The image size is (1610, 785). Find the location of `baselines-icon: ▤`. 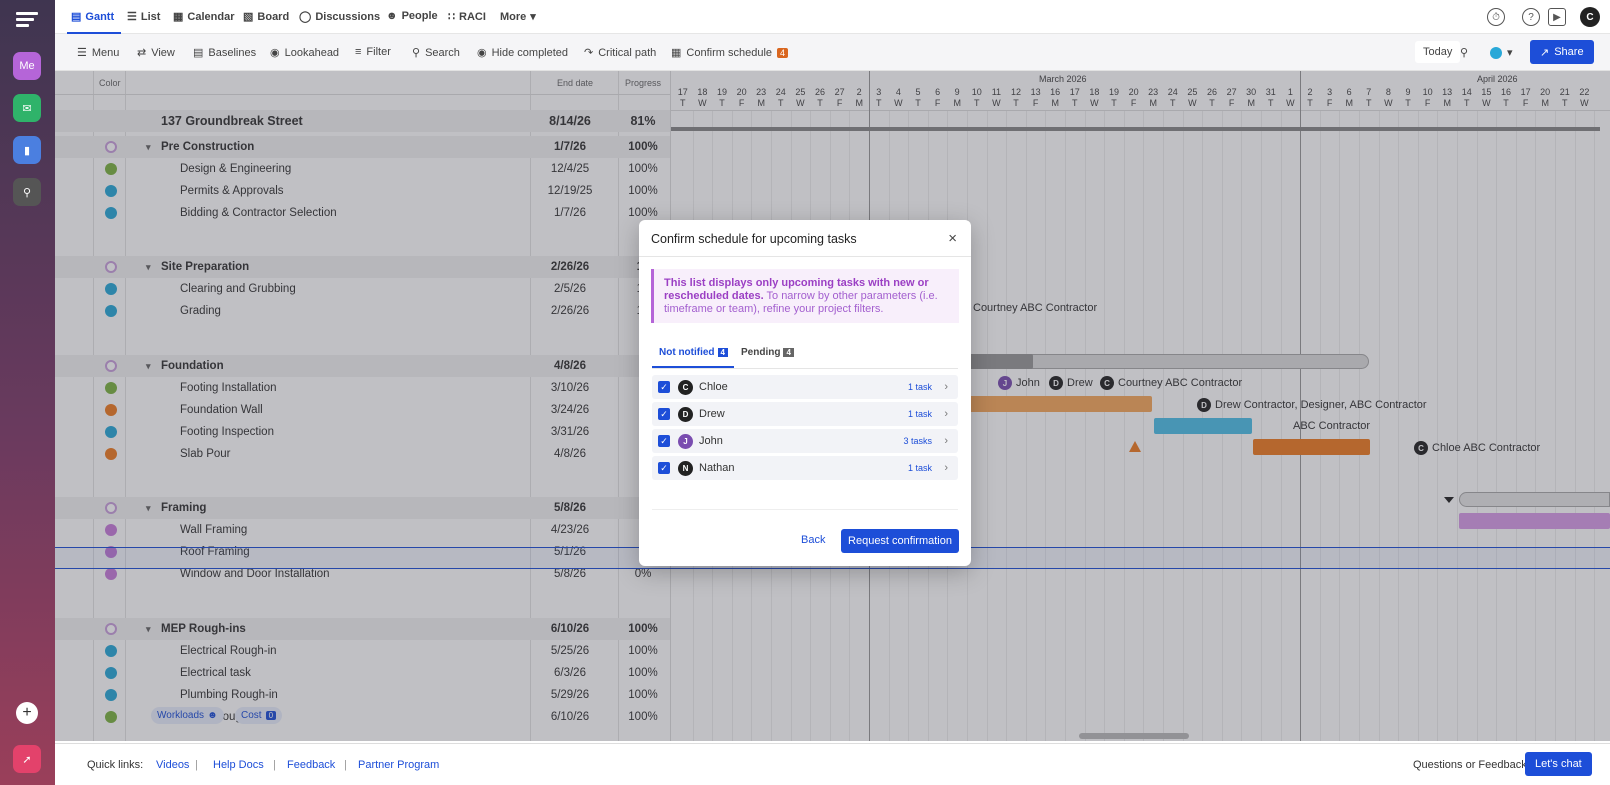

baselines-icon: ▤ is located at coordinates (198, 53).